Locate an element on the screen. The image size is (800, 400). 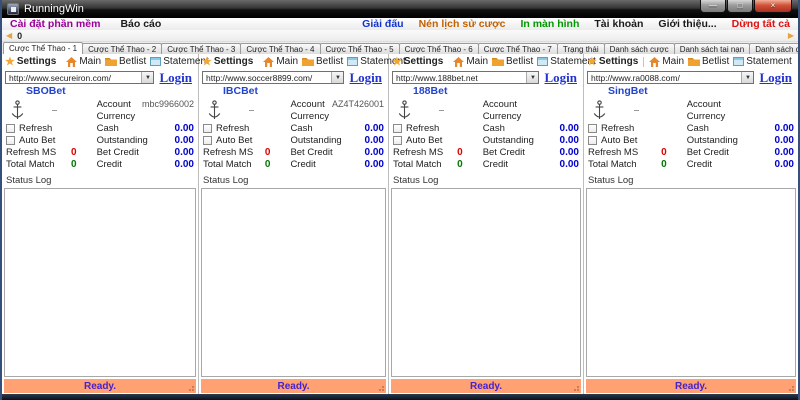
menu-item: Báo cáo is located at coordinates (140, 24).